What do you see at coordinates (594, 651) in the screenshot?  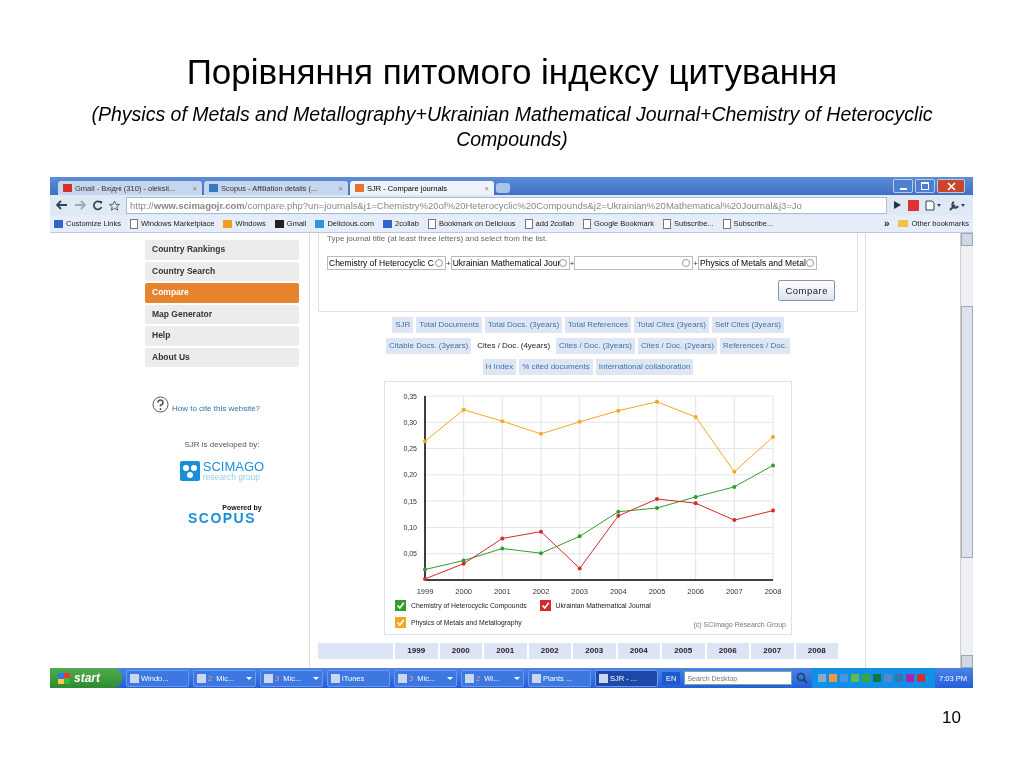 I see `table-header-cell: 2003` at bounding box center [594, 651].